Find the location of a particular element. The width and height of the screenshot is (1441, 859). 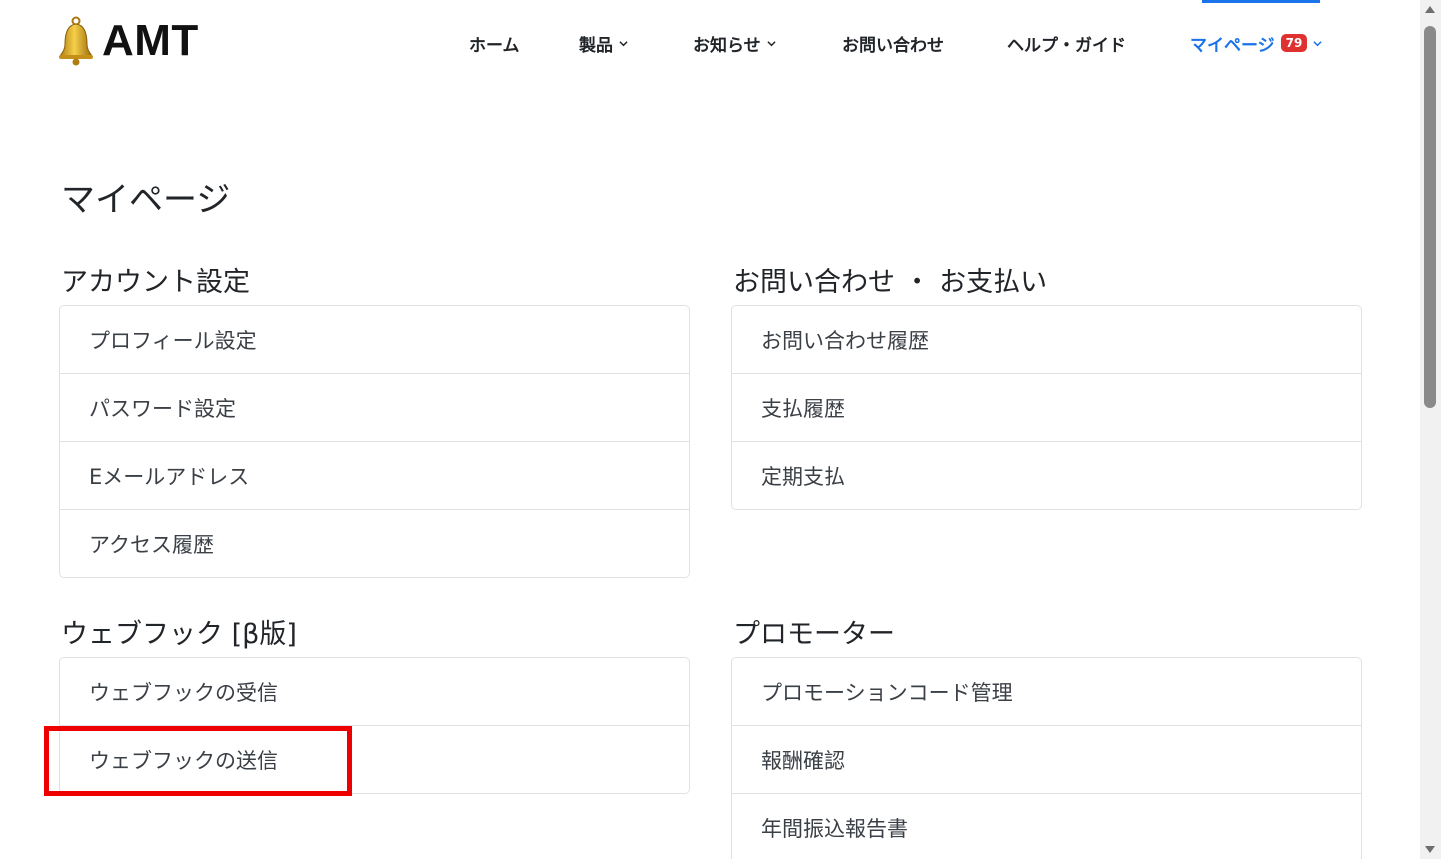

nav-news: お知らせ is located at coordinates (734, 43).